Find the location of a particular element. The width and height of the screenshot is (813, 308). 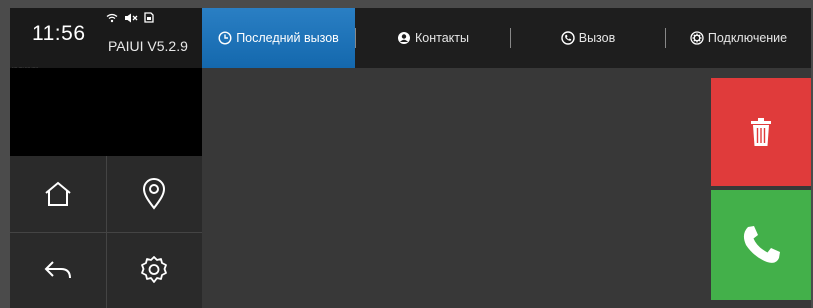

settings-button is located at coordinates (154, 270).